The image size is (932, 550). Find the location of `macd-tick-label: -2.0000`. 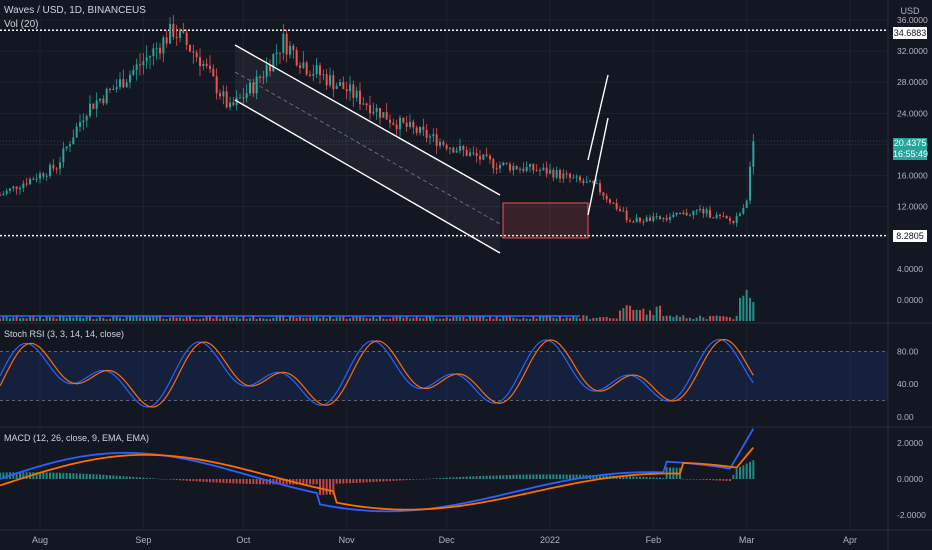

macd-tick-label: -2.0000 is located at coordinates (911, 515).